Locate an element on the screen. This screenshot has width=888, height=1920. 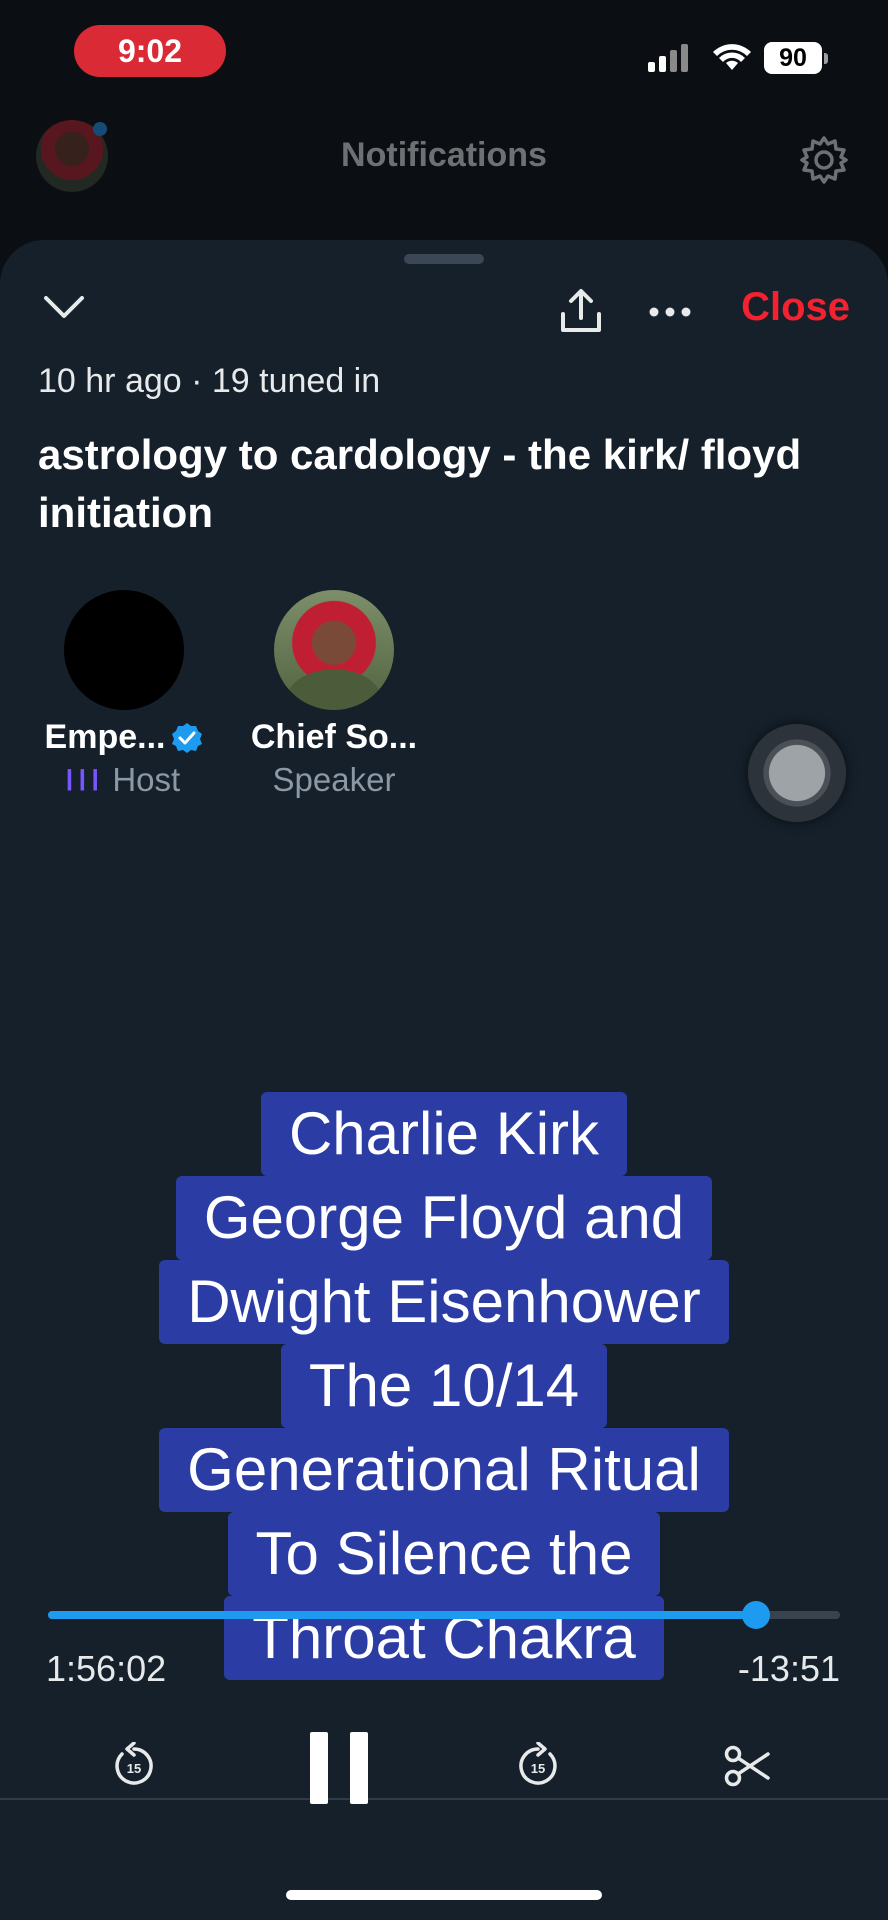
playback-progress-fill is located at coordinates (402, 1615).